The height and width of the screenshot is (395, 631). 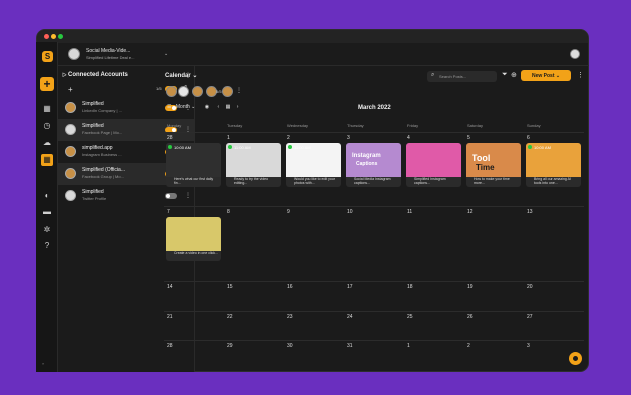 What do you see at coordinates (254, 296) in the screenshot?
I see `calendar-day-cell: 15` at bounding box center [254, 296].